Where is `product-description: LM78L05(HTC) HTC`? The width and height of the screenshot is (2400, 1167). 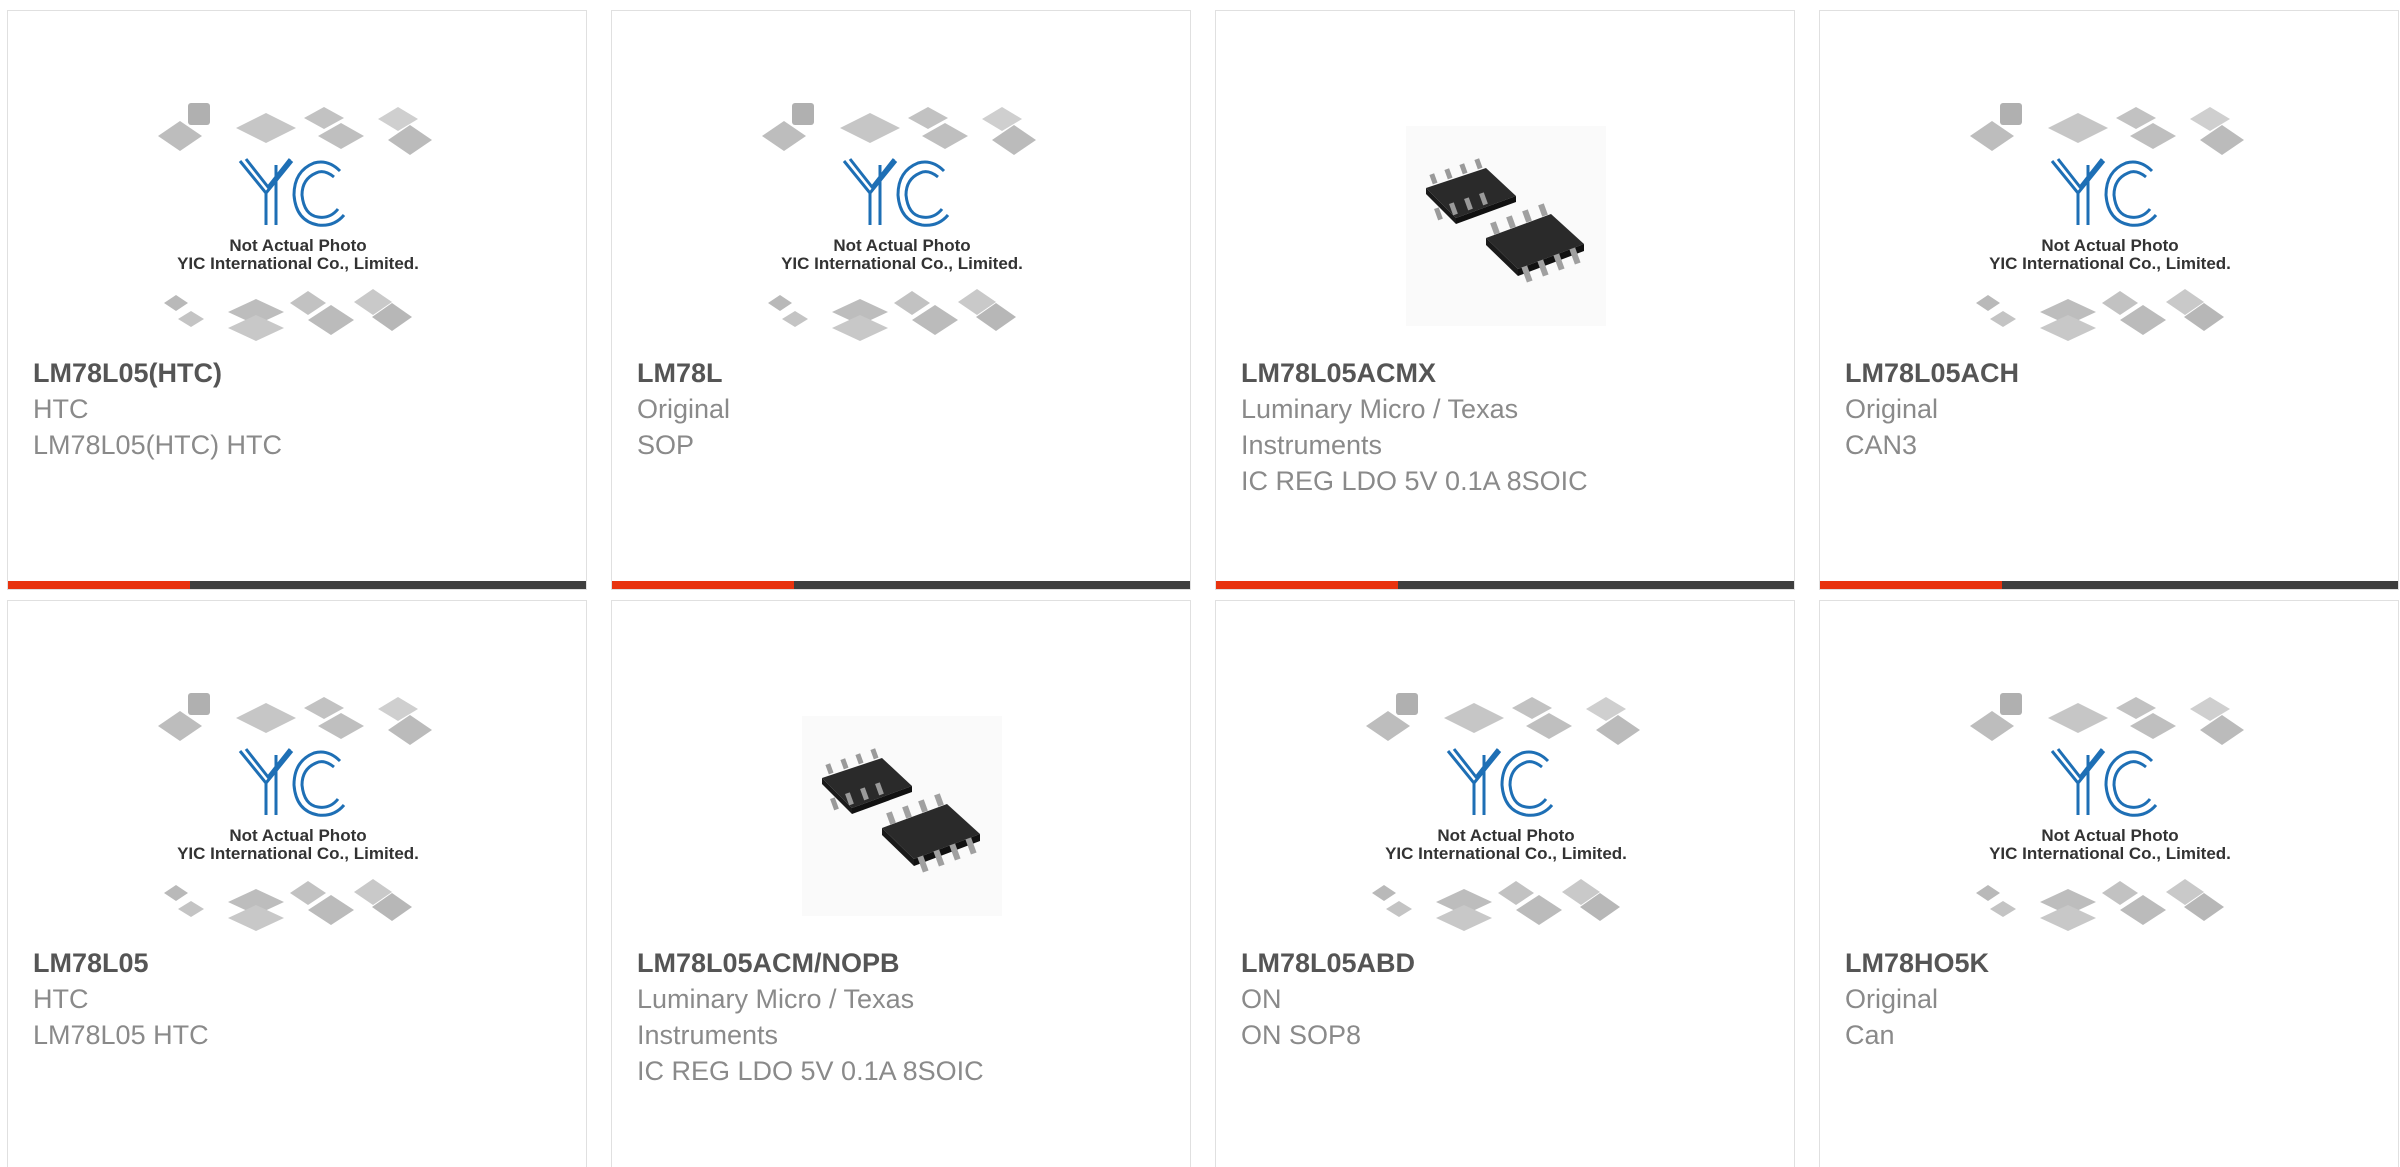 product-description: LM78L05(HTC) HTC is located at coordinates (158, 445).